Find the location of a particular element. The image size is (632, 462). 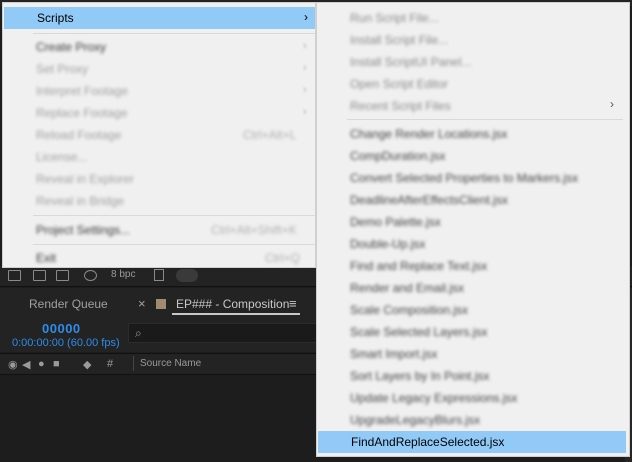

bit-depth-label: 8 bpc is located at coordinates (123, 274).